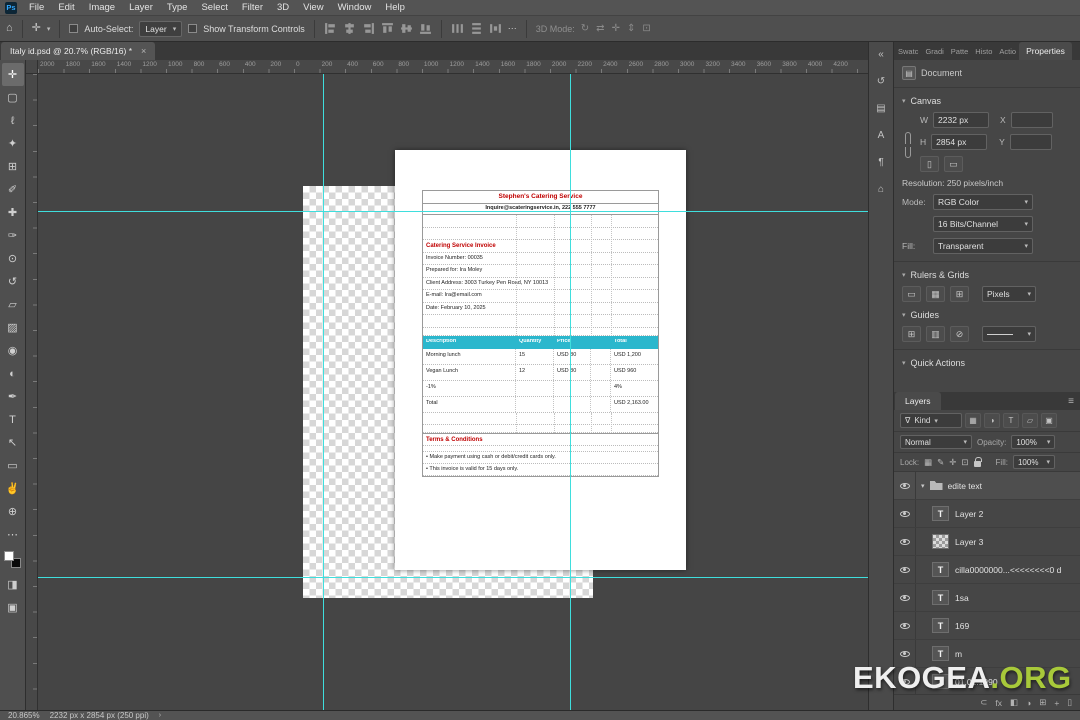 The width and height of the screenshot is (1080, 720). Describe the element at coordinates (881, 108) in the screenshot. I see `swatches-panel-icon: ▤` at that location.